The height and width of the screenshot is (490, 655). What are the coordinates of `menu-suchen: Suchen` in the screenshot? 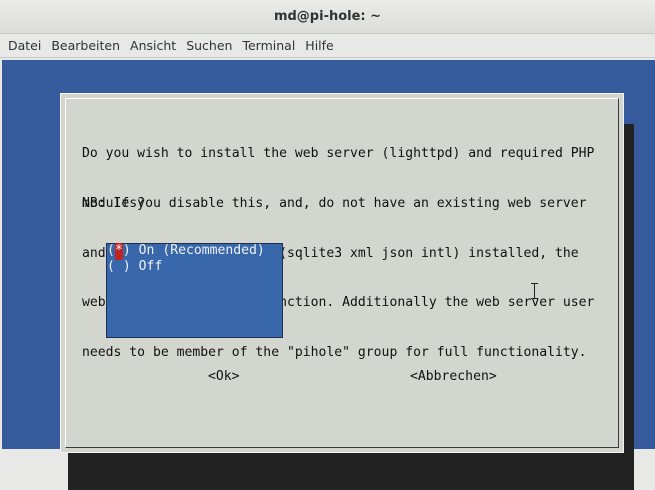 It's located at (209, 46).